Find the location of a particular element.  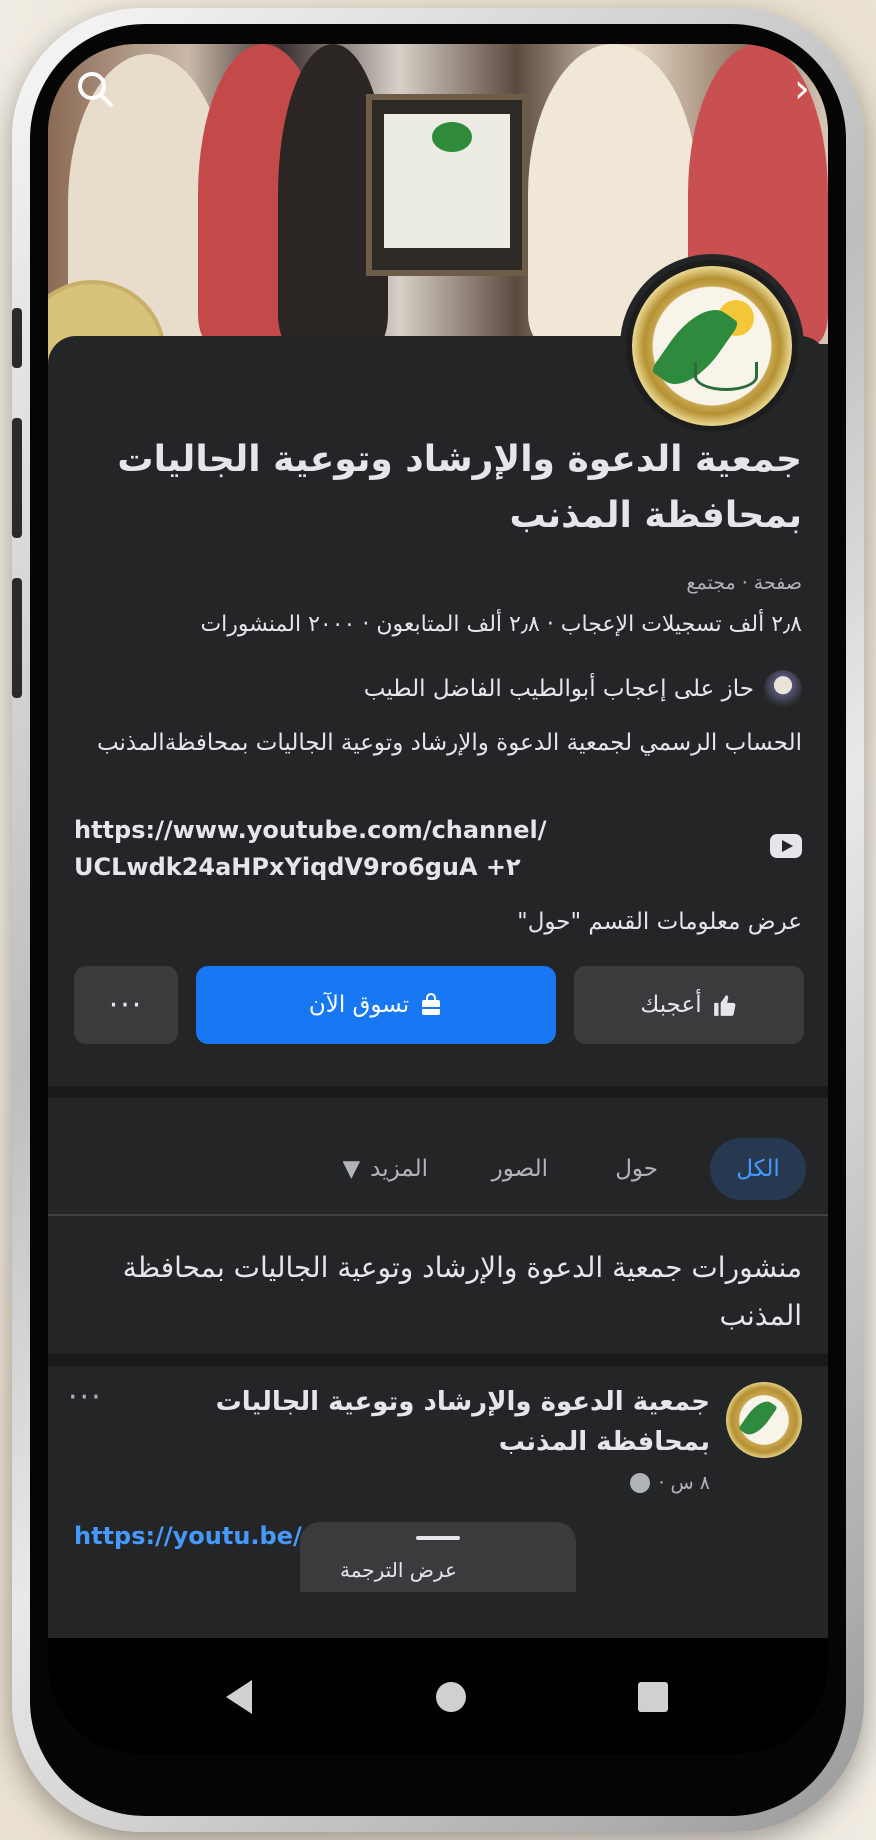

page-category: صفحة · مجتمع is located at coordinates (744, 583).